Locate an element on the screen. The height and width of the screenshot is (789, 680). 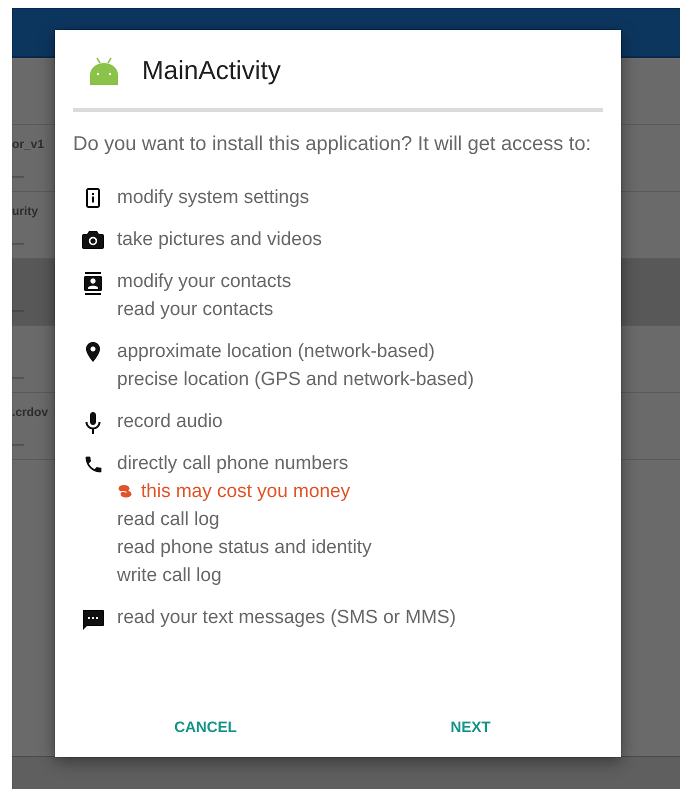
camera-icon is located at coordinates (93, 239).